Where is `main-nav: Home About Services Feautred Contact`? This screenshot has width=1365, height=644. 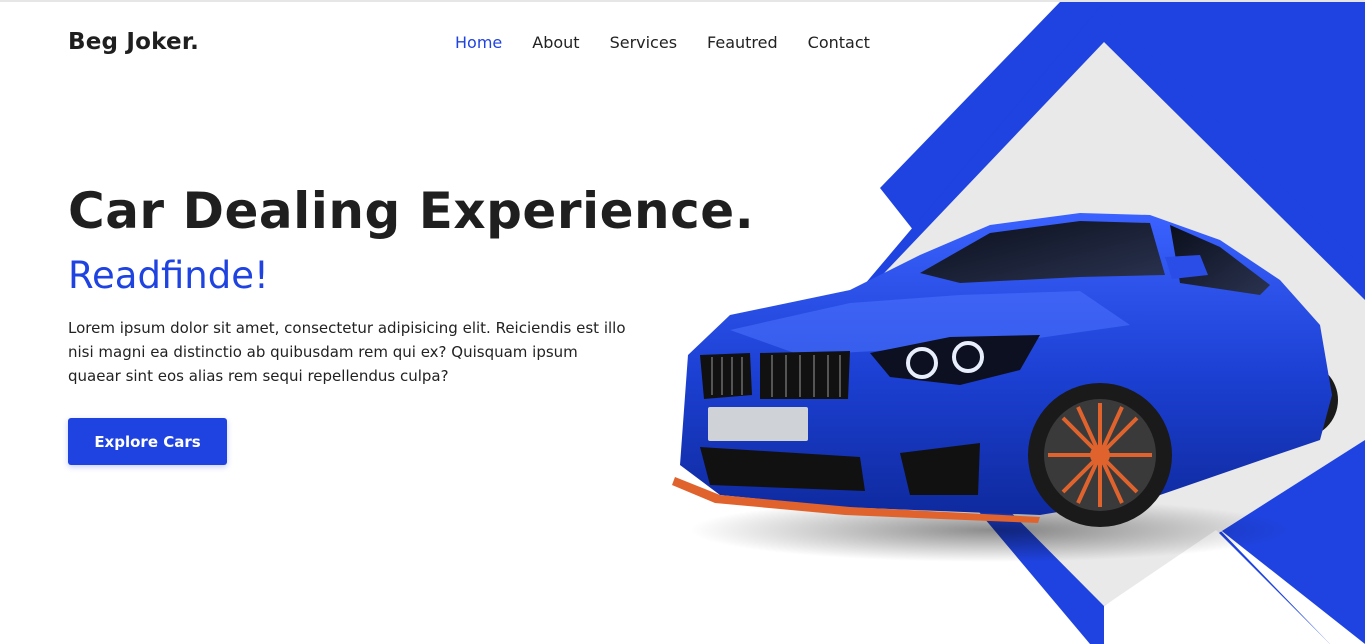
main-nav: Home About Services Feautred Contact is located at coordinates (677, 42).